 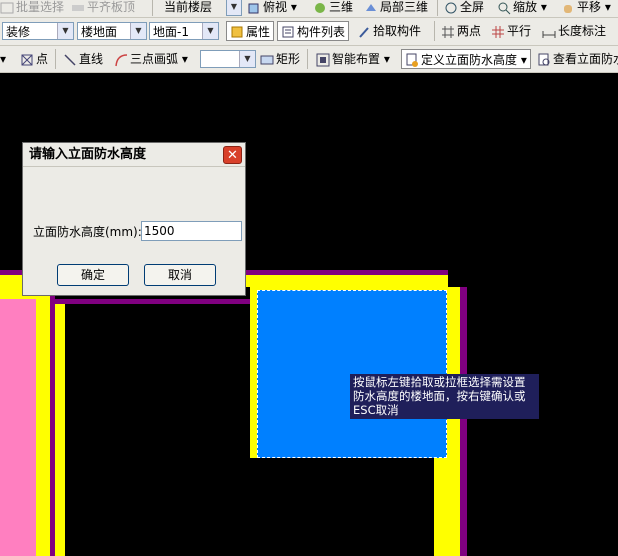 What do you see at coordinates (38, 31) in the screenshot?
I see `category-select: 装修 ▼` at bounding box center [38, 31].